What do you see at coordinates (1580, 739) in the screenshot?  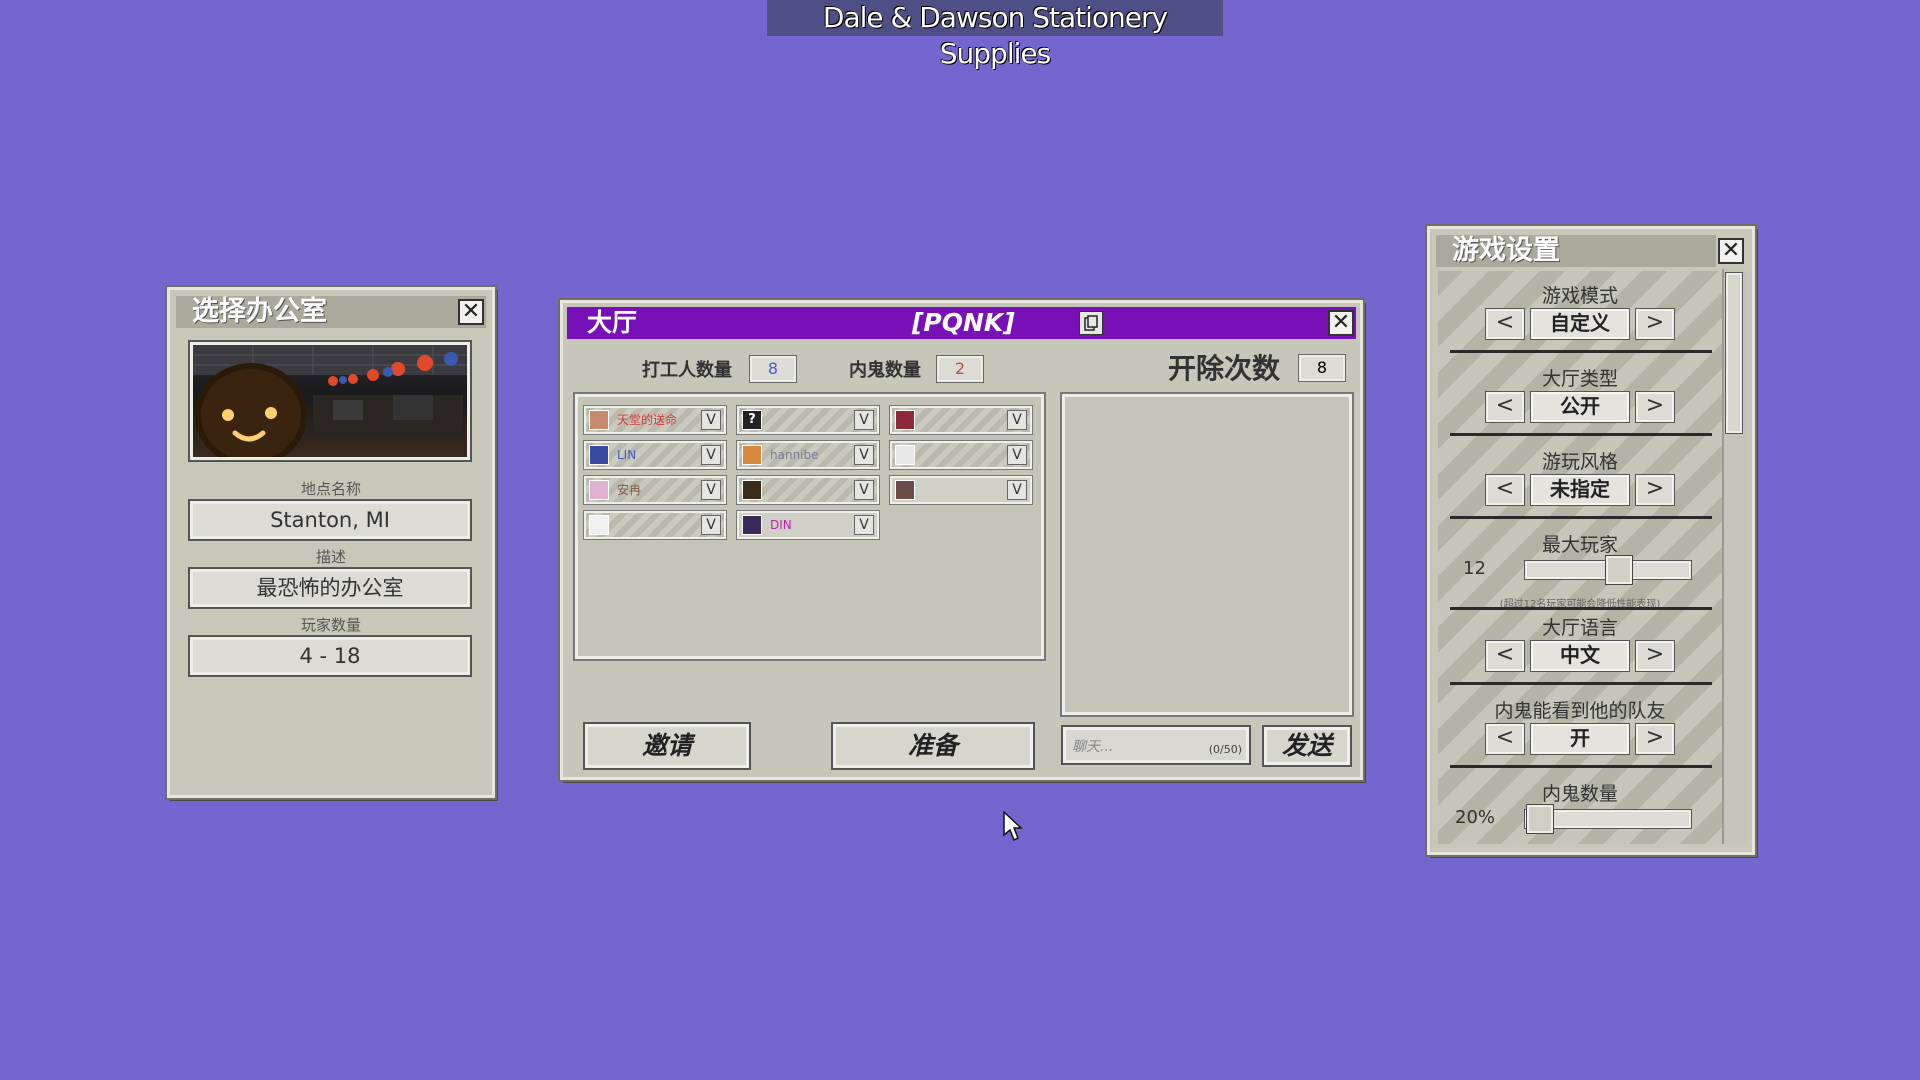 I see `impostor-teammates-value: 开` at bounding box center [1580, 739].